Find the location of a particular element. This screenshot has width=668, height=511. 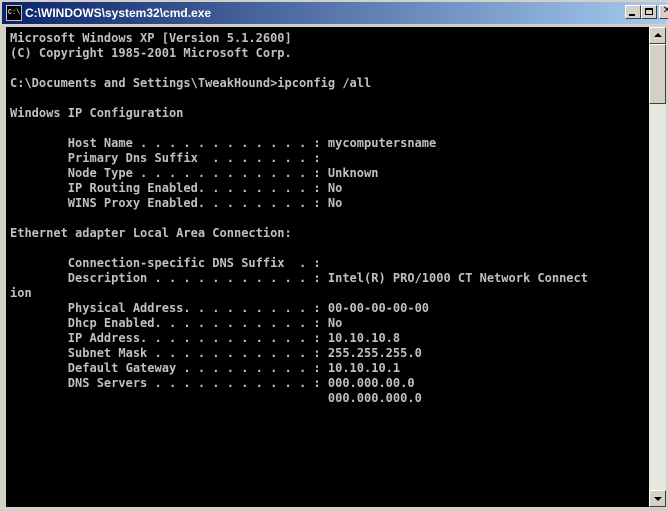

window-title: C:\WINDOWS\system32\cmd.exe is located at coordinates (118, 13).